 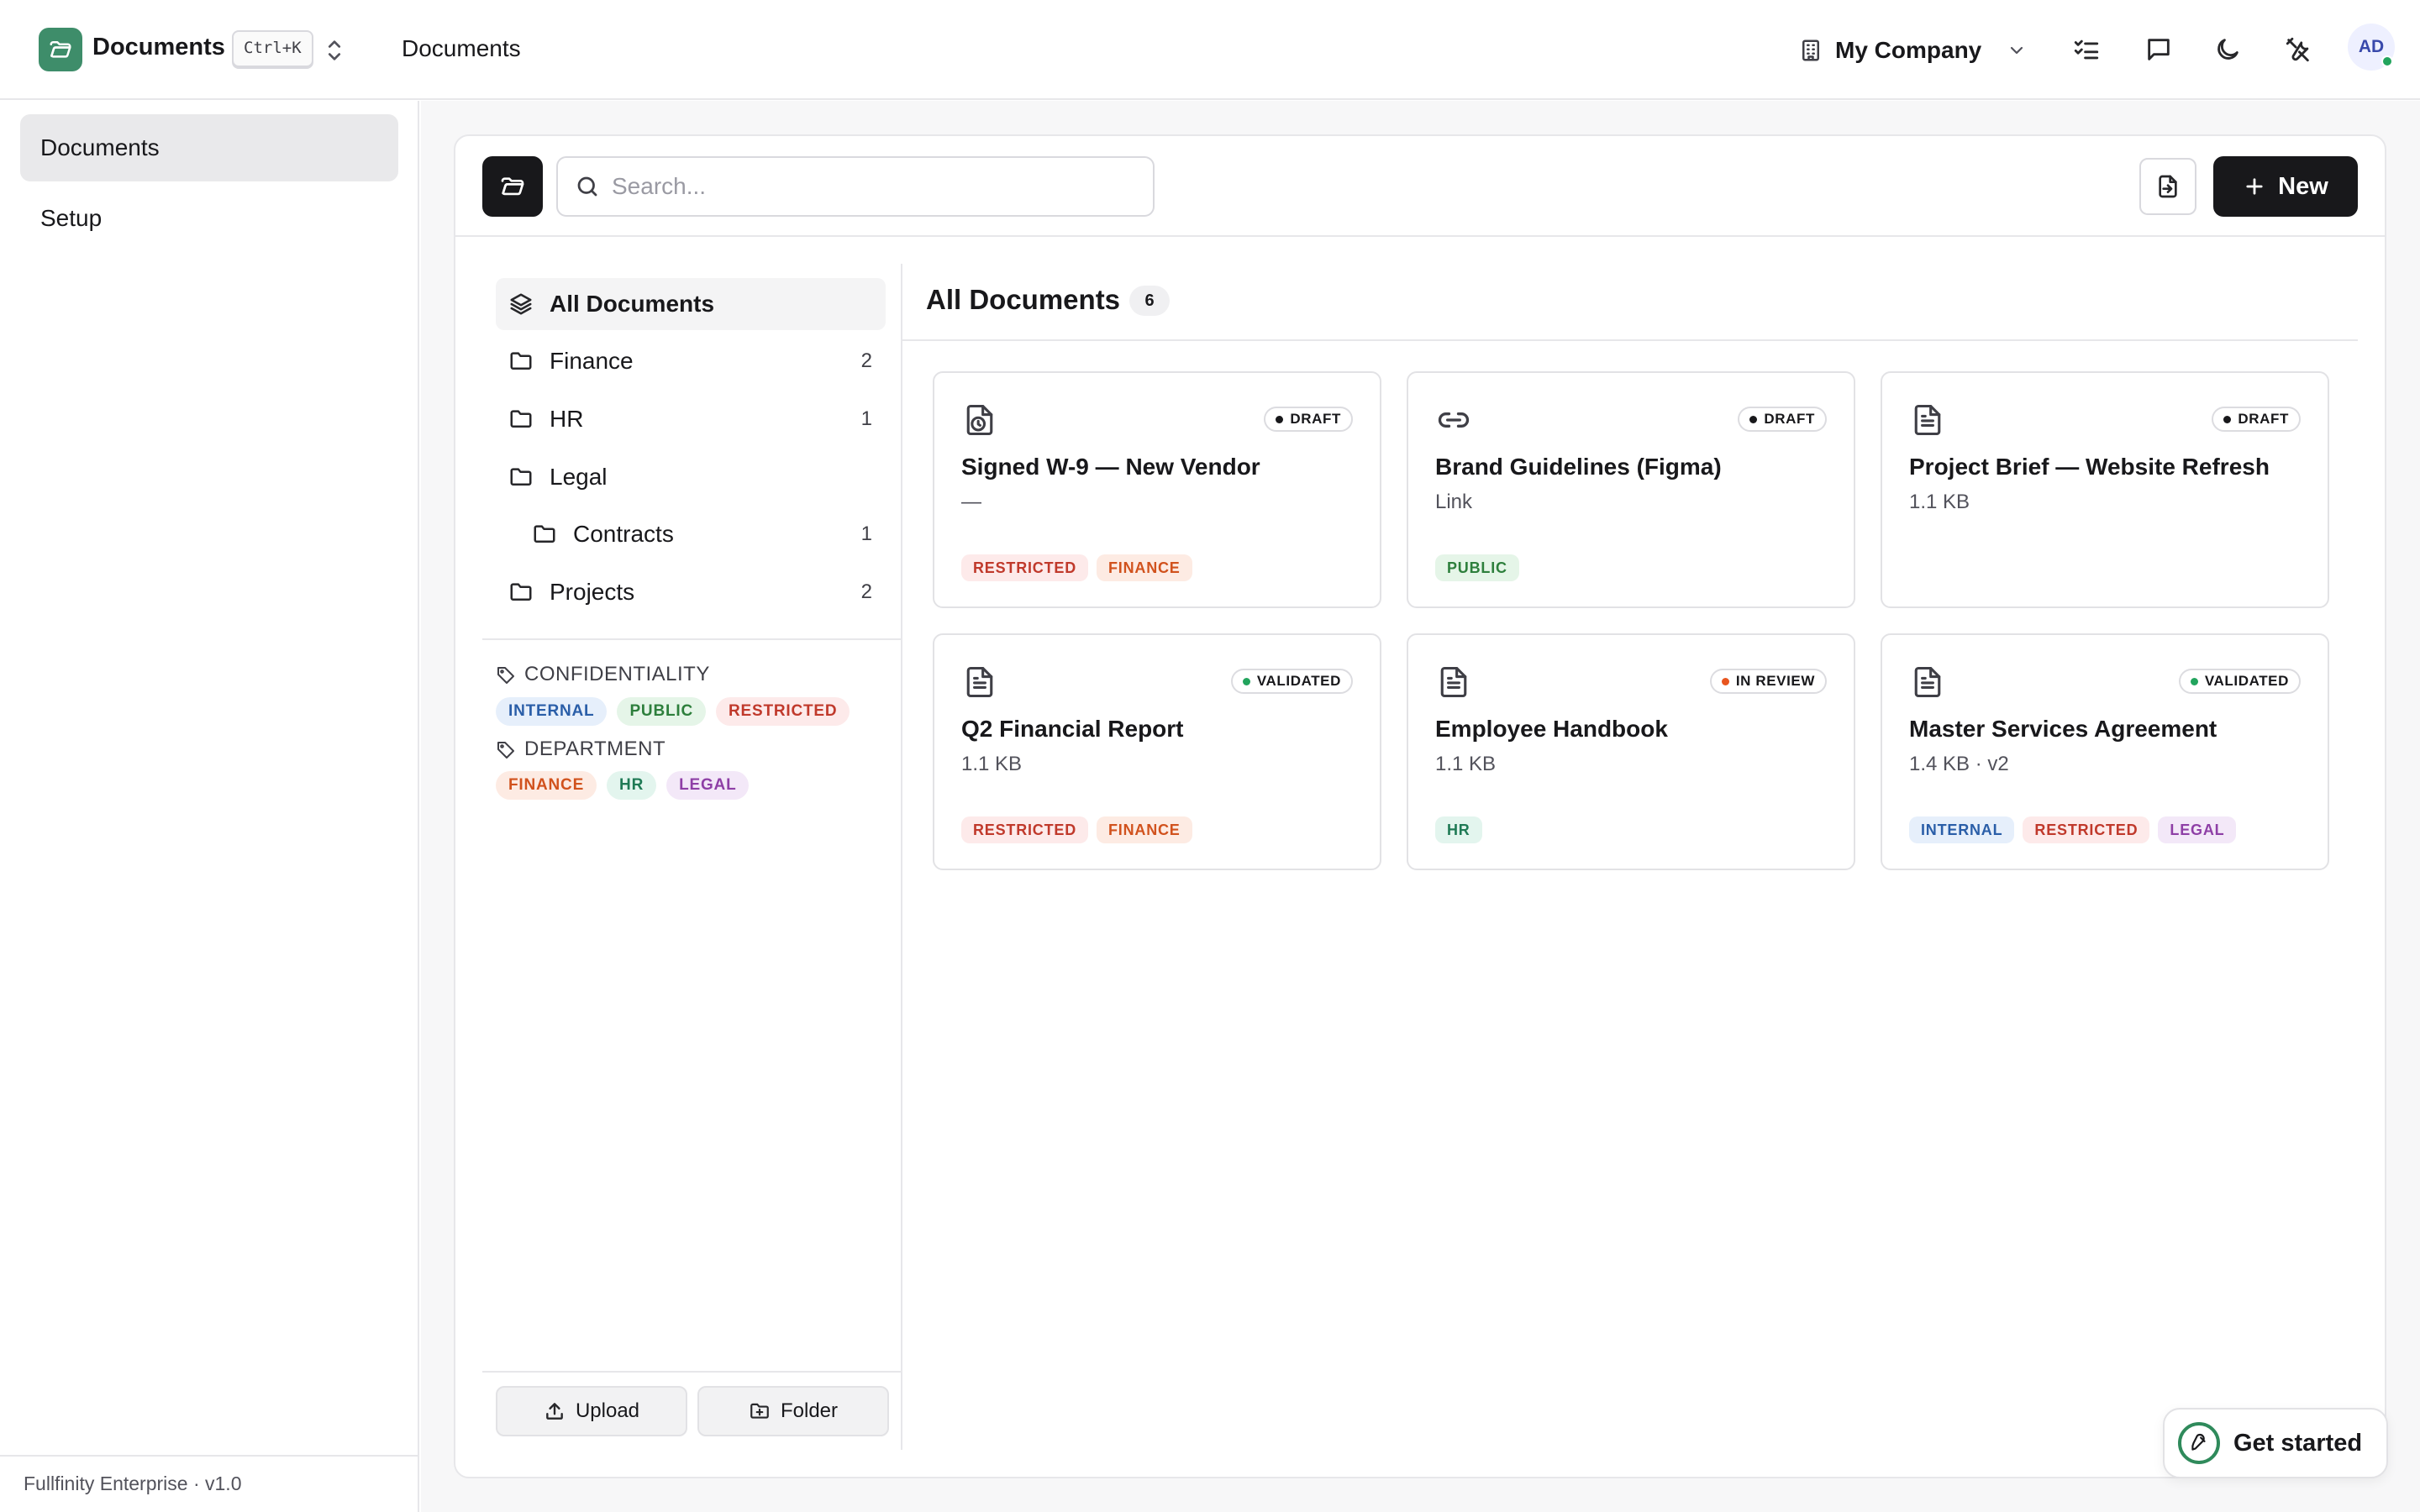 What do you see at coordinates (623, 534) in the screenshot?
I see `tree-item-label: Contracts` at bounding box center [623, 534].